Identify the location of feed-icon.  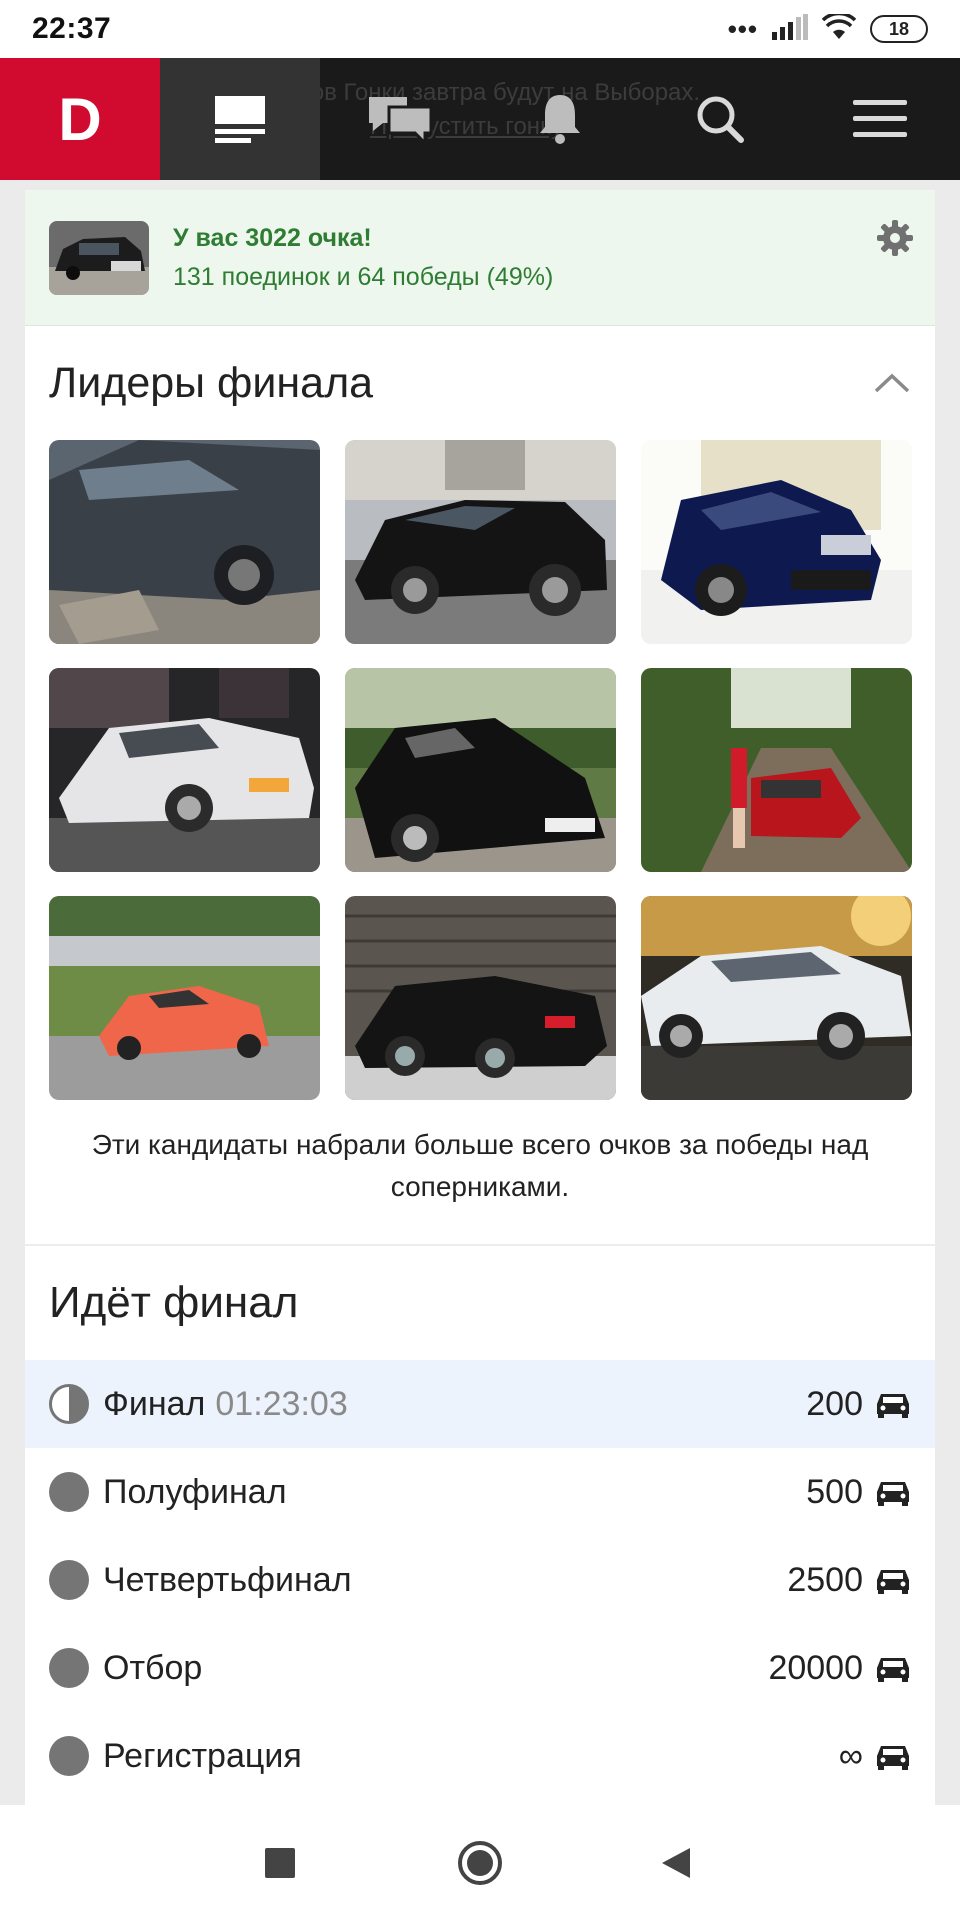
(240, 119).